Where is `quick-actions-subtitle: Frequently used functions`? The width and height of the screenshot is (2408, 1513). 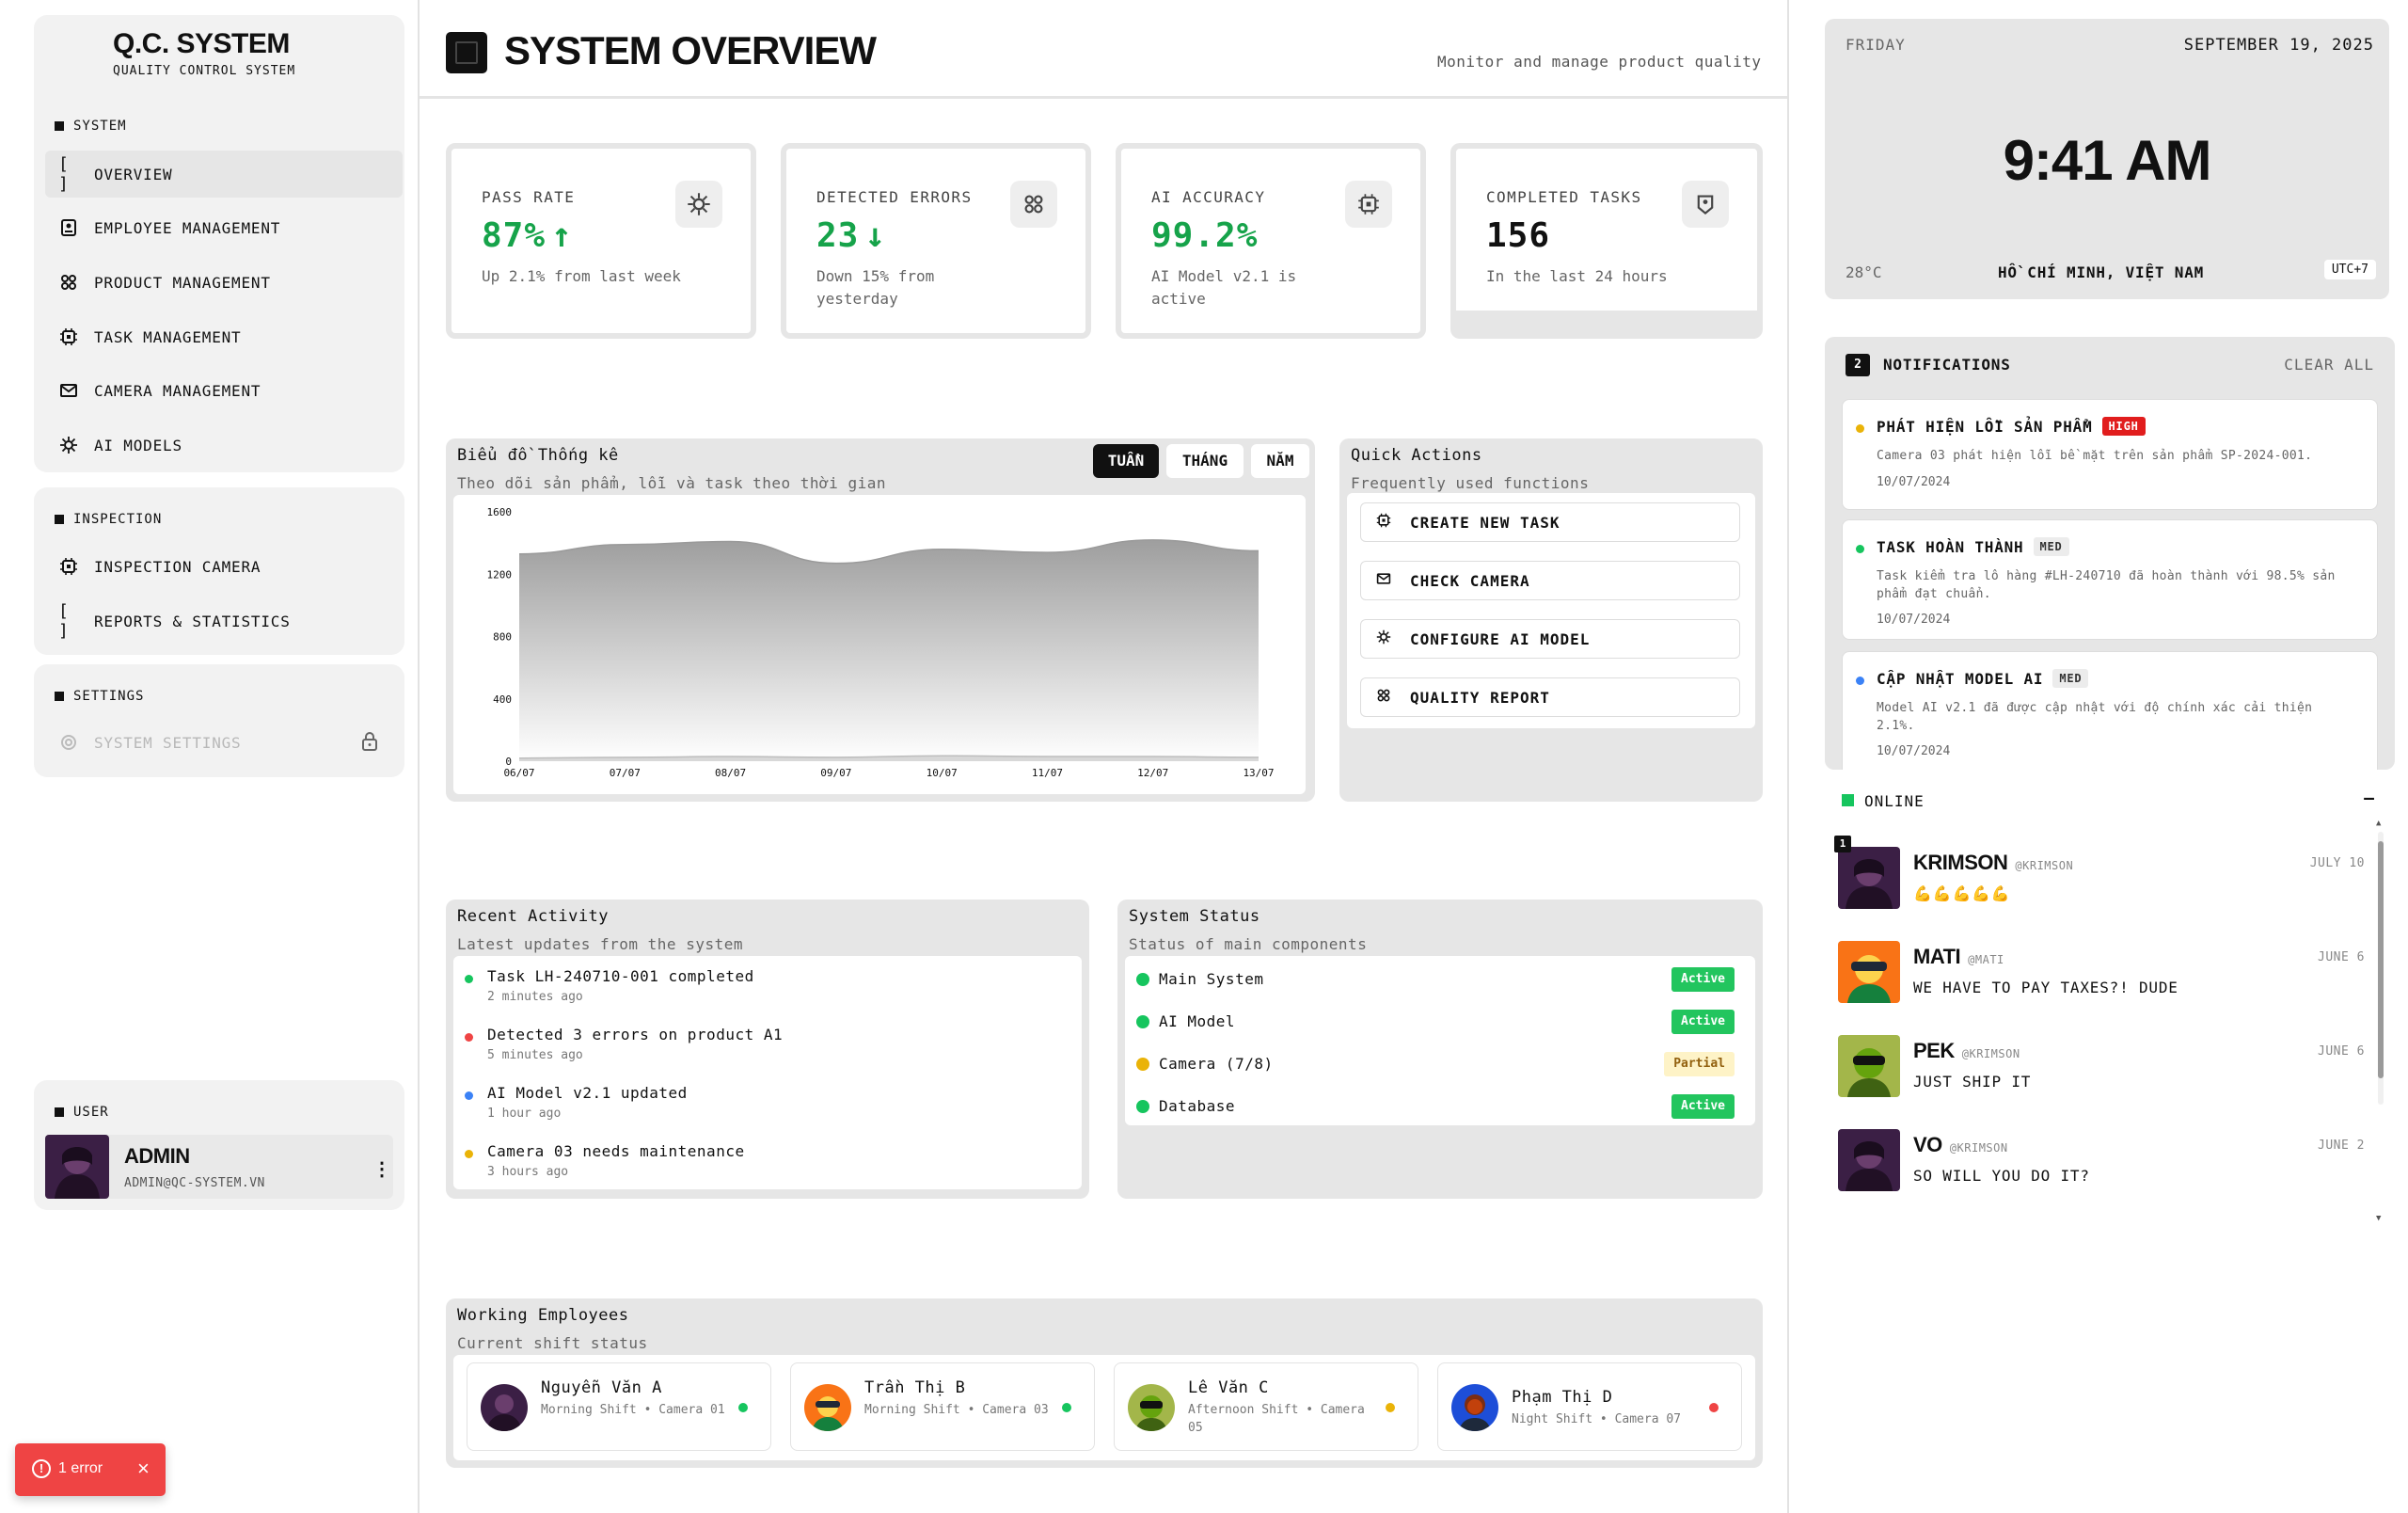 quick-actions-subtitle: Frequently used functions is located at coordinates (1471, 483).